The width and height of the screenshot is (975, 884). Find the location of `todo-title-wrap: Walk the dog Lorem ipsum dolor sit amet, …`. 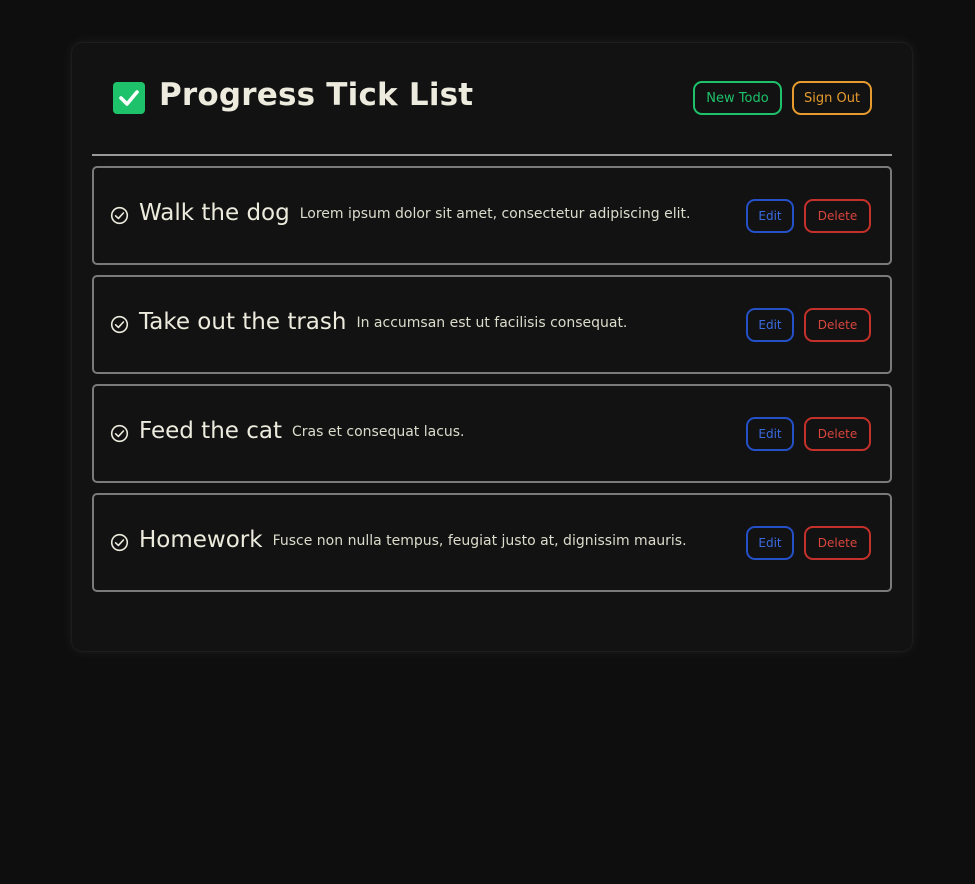

todo-title-wrap: Walk the dog Lorem ipsum dolor sit amet, … is located at coordinates (414, 213).